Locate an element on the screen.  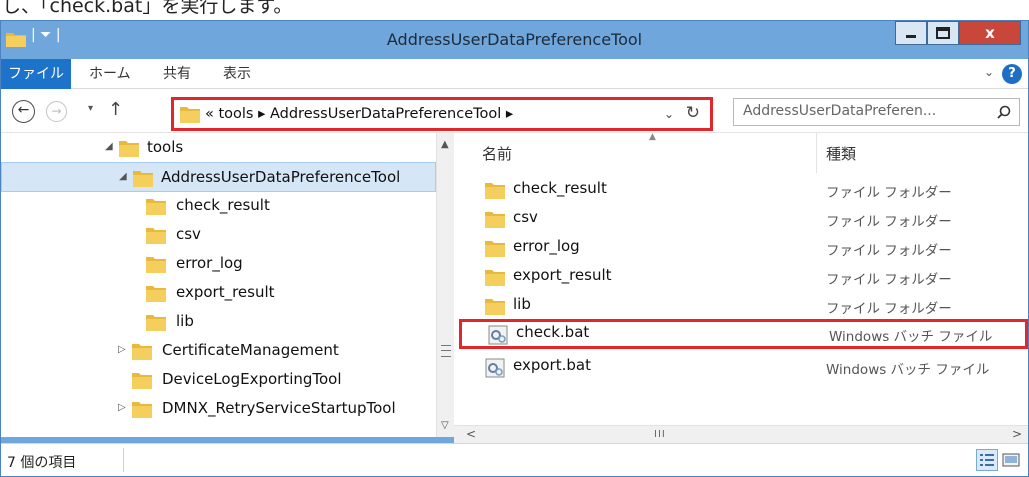
close-icon: x is located at coordinates (990, 33).